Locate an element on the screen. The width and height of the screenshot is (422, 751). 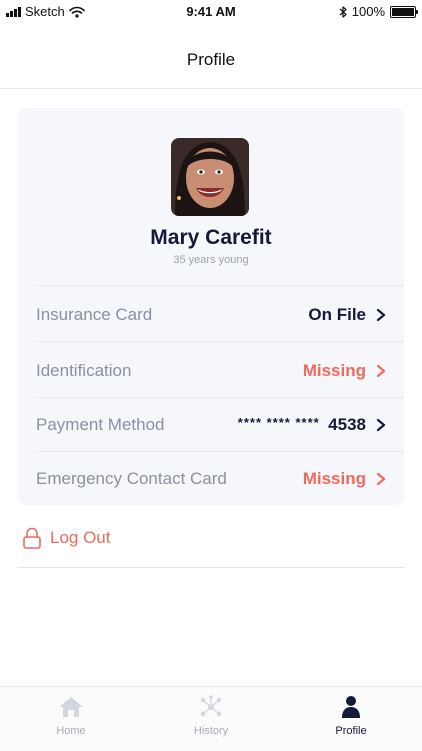
tab-bar: Home History Profile is located at coordinates (211, 718).